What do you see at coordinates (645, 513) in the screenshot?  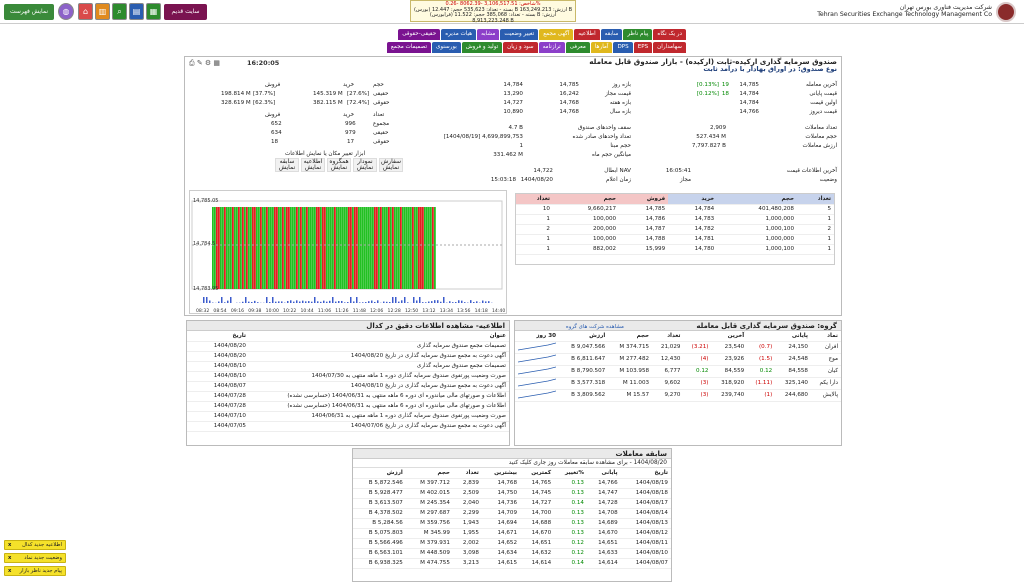 I see `history-cell: 1404/08/14` at bounding box center [645, 513].